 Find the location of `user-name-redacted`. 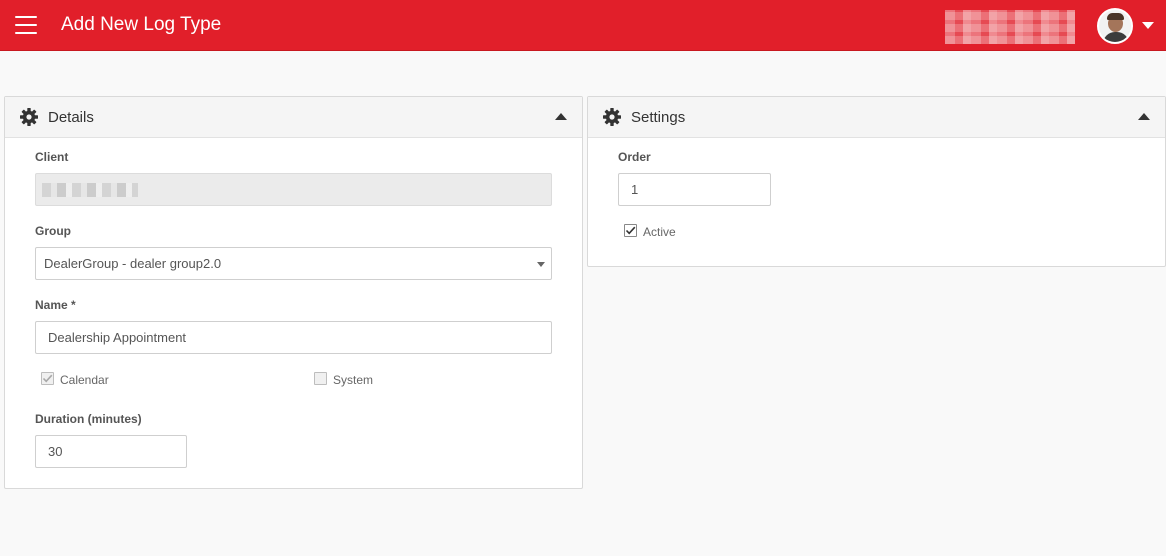

user-name-redacted is located at coordinates (1010, 27).